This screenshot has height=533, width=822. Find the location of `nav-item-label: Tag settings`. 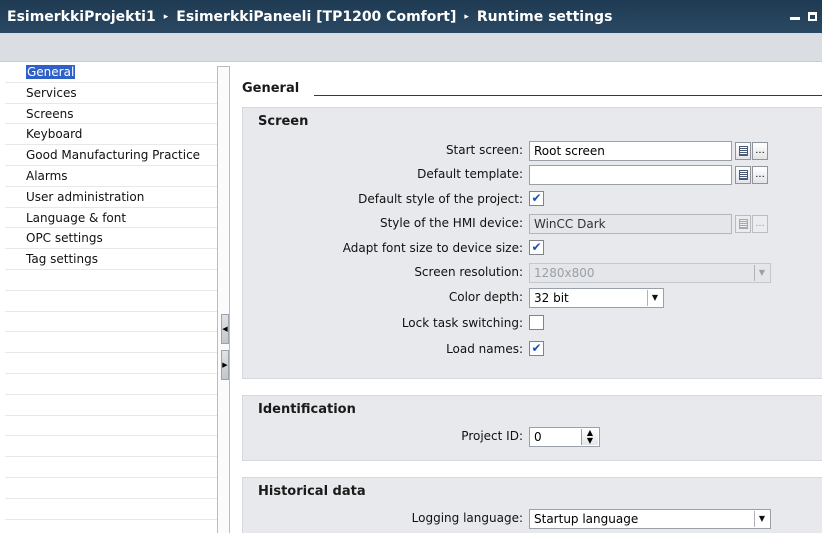

nav-item-label: Tag settings is located at coordinates (62, 259).